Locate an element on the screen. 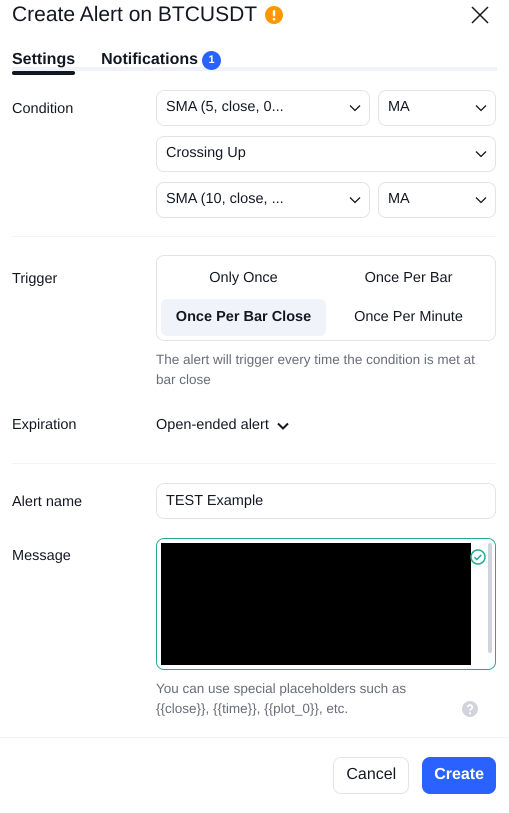 The width and height of the screenshot is (509, 813). create-button: Create is located at coordinates (459, 775).